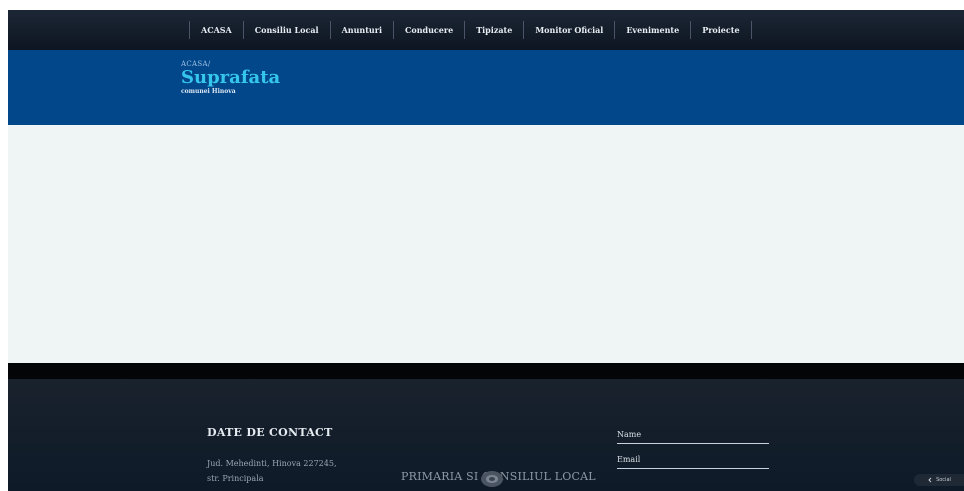  I want to click on nav-link-evenimente: Evenimente, so click(652, 30).